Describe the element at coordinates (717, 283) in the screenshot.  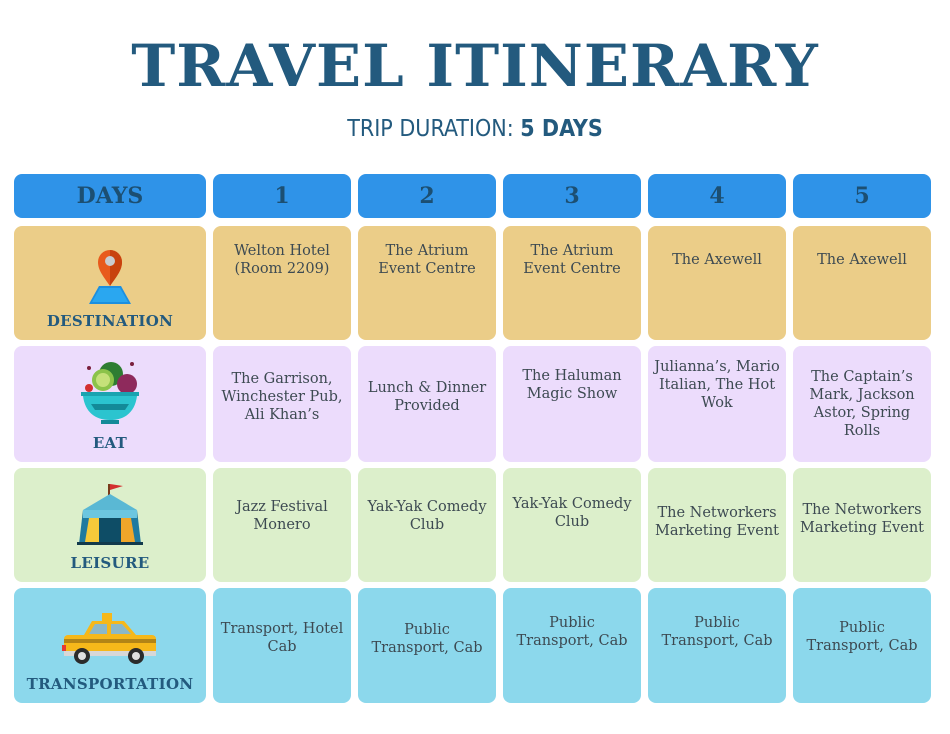
I see `destination-day-4: The Axewell` at that location.